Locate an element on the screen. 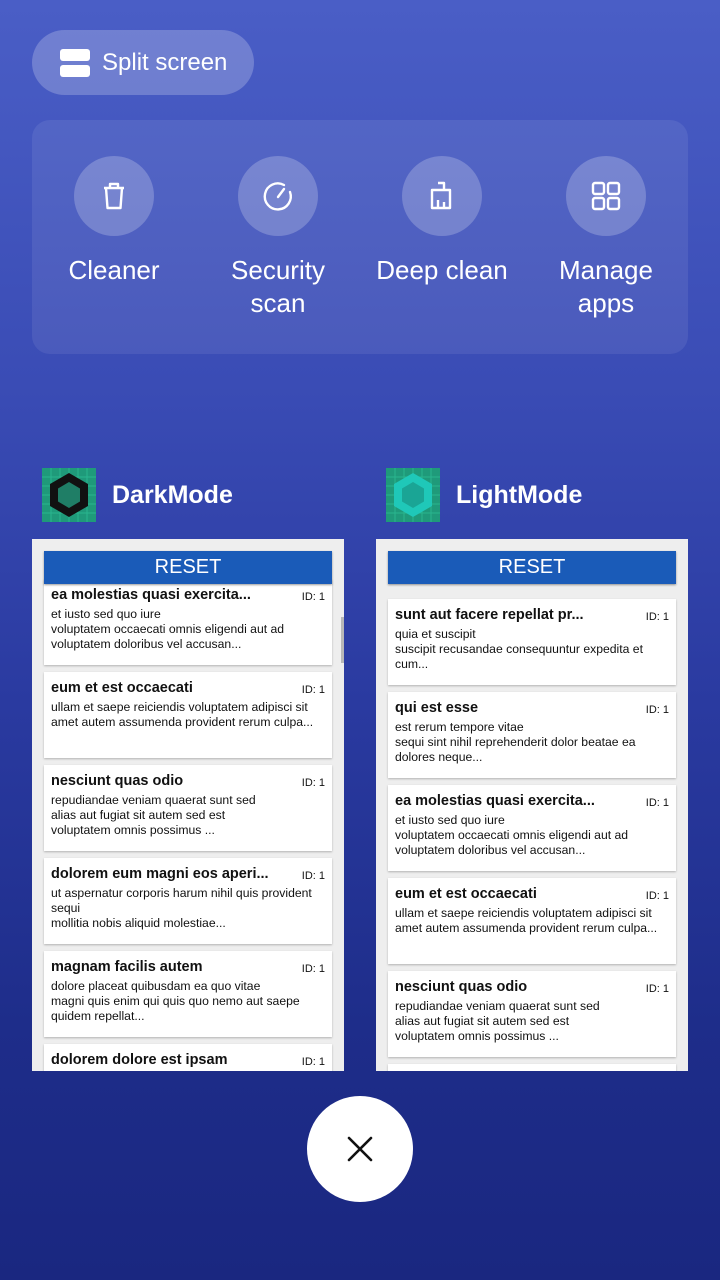 The width and height of the screenshot is (720, 1280). app-name: DarkMode is located at coordinates (172, 494).